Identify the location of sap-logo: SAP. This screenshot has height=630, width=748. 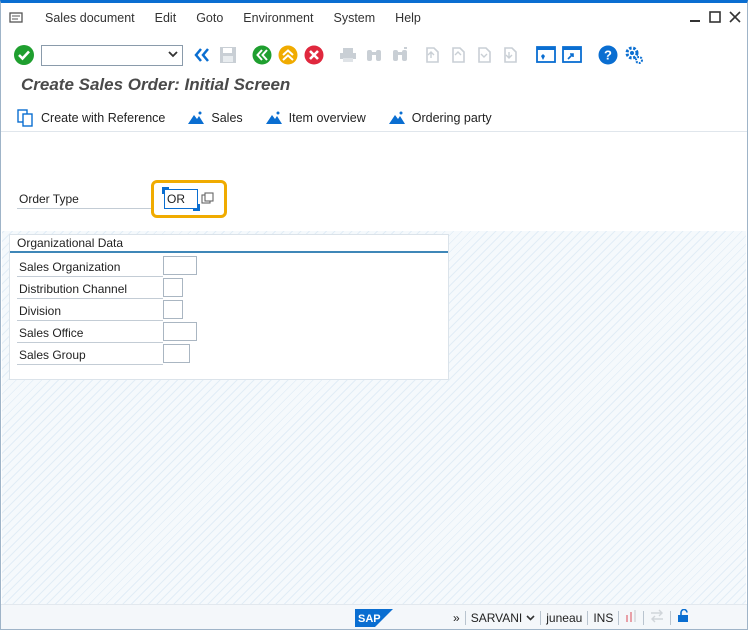
(374, 619).